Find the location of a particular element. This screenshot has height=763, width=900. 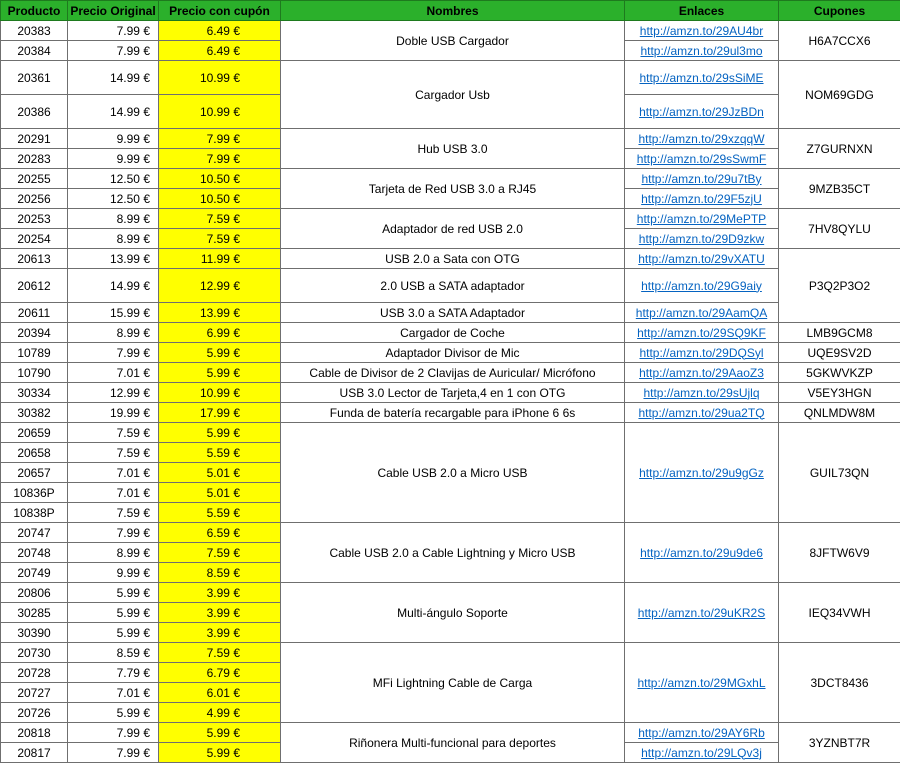

product-link: http://amzn.to/29u7tBy is located at coordinates (701, 179).